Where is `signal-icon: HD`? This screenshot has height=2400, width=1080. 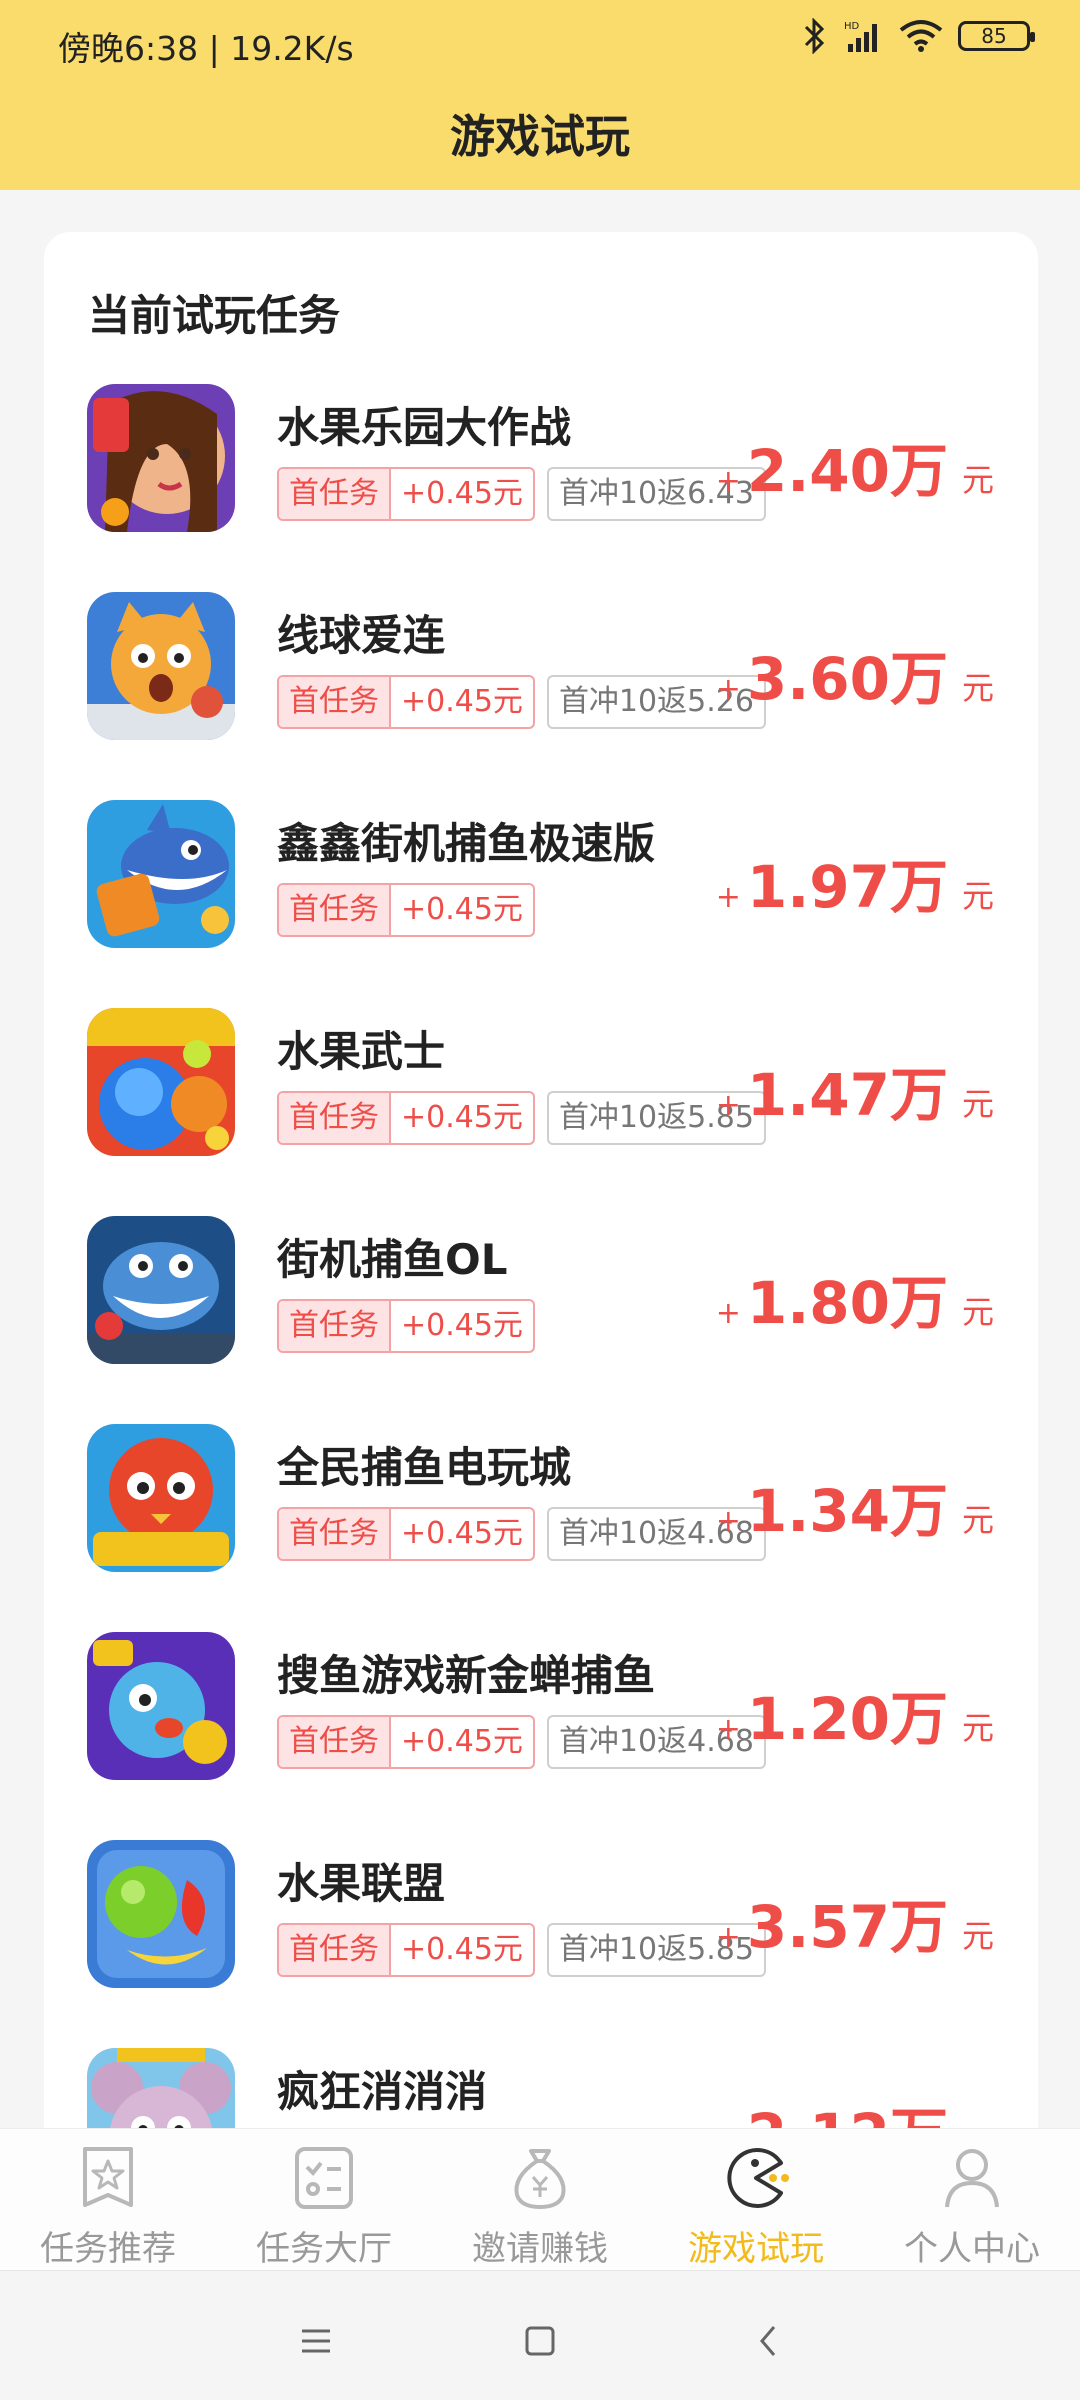 signal-icon: HD is located at coordinates (860, 36).